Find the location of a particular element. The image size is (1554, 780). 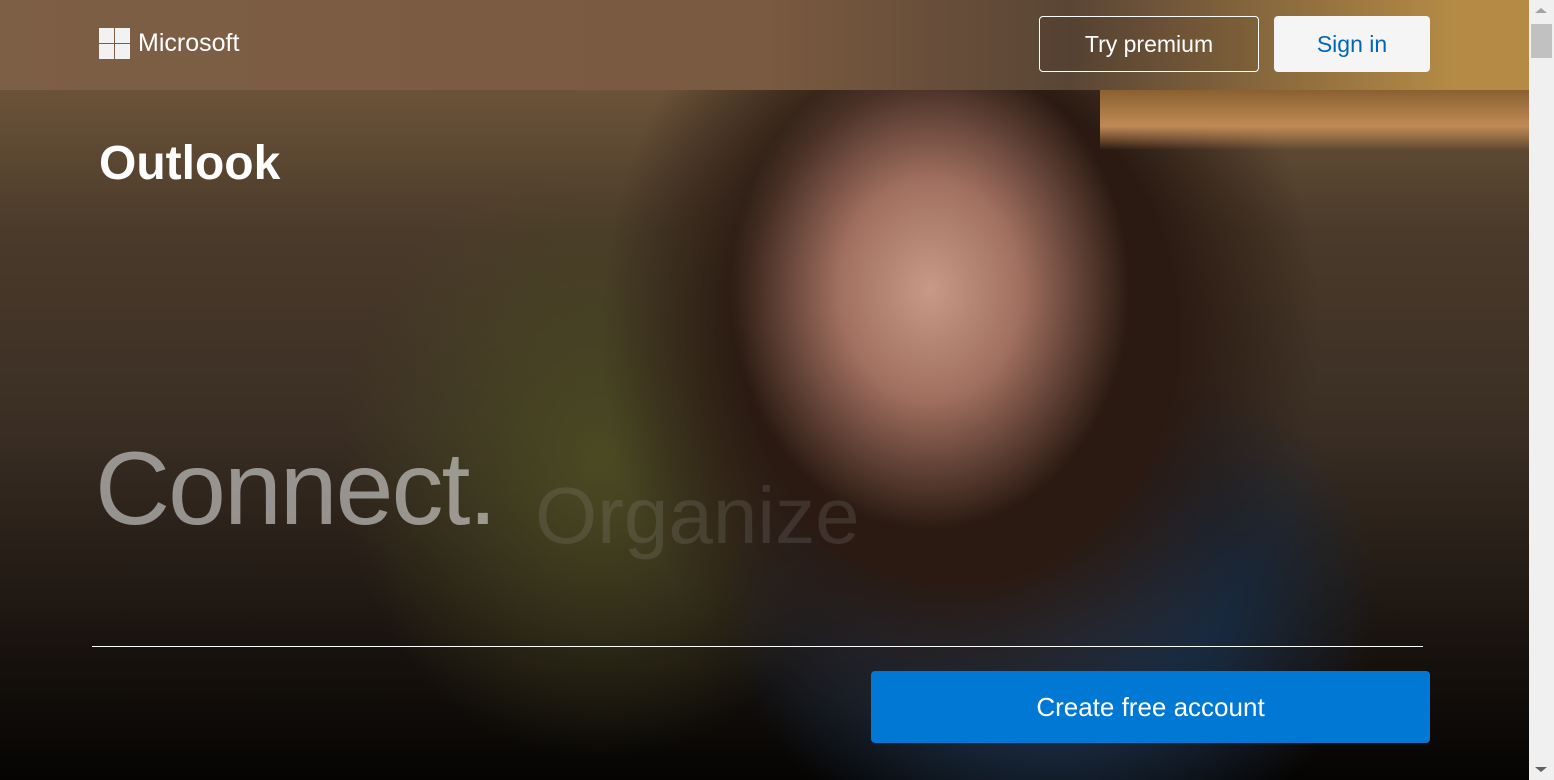

try-premium-button: Try premium is located at coordinates (1149, 44).